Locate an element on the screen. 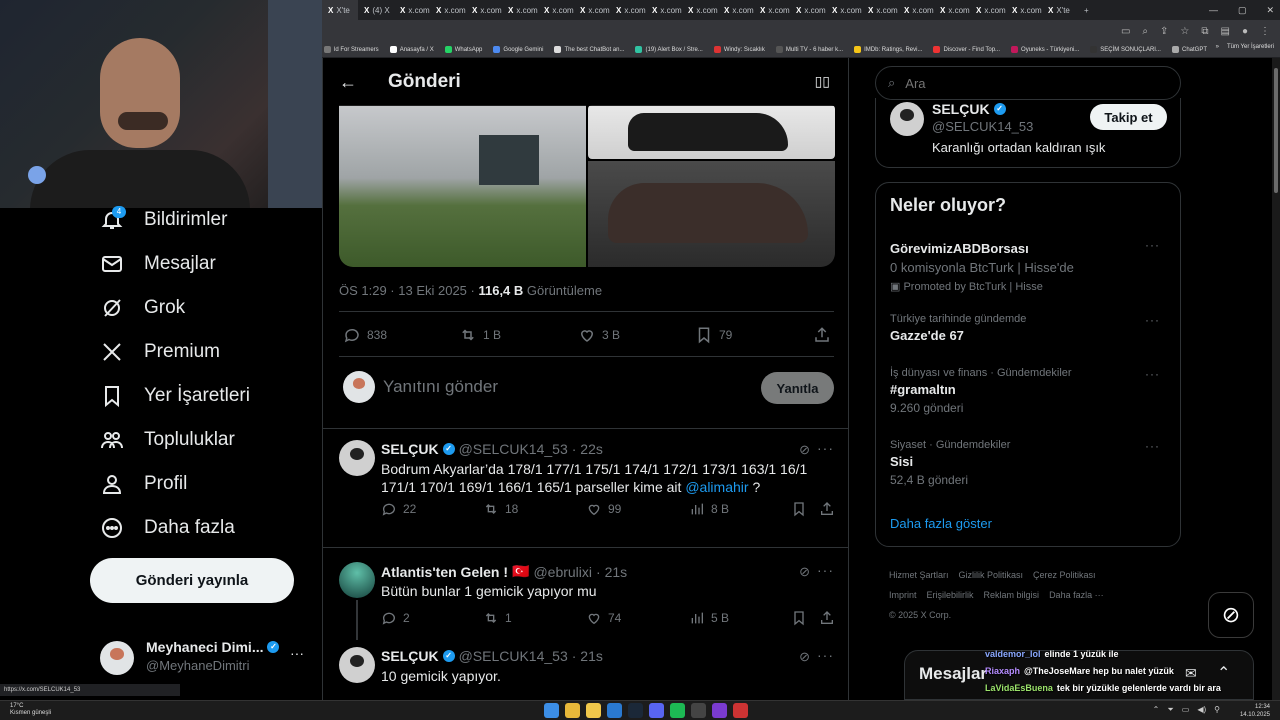 This screenshot has width=1280, height=720. reply-input: Yanıtını gönder is located at coordinates (440, 387).